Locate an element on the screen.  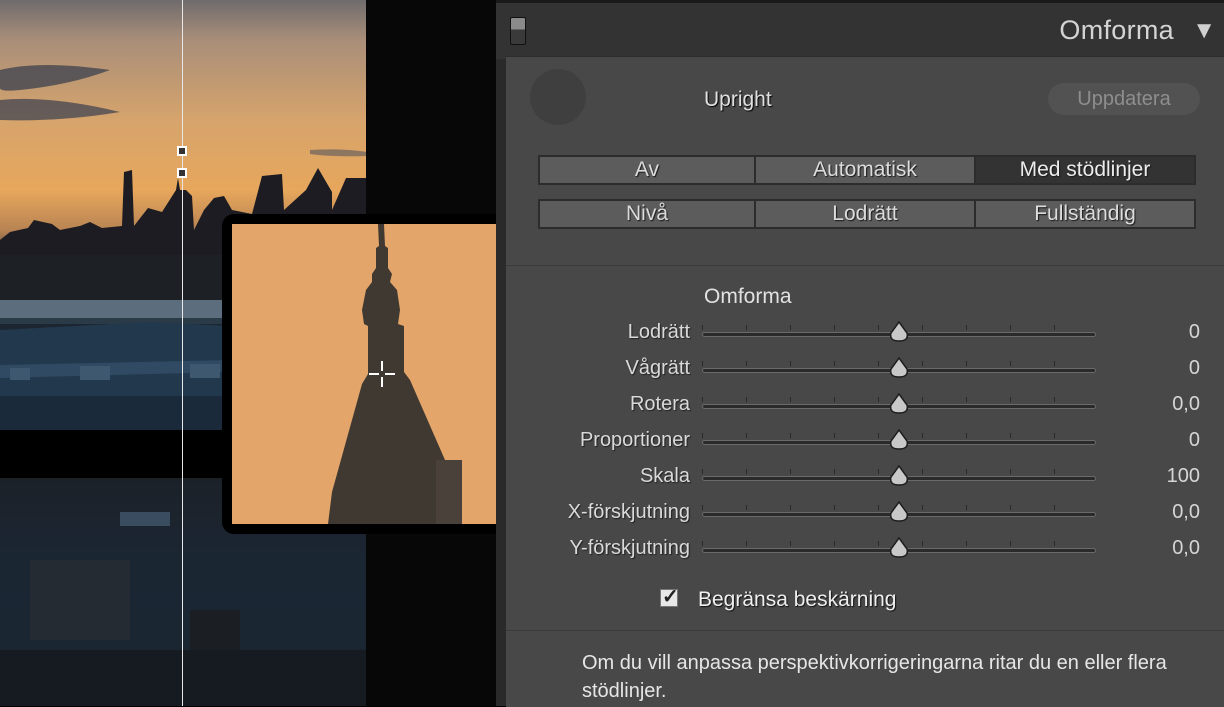
panel-title: Omforma is located at coordinates (1116, 30).